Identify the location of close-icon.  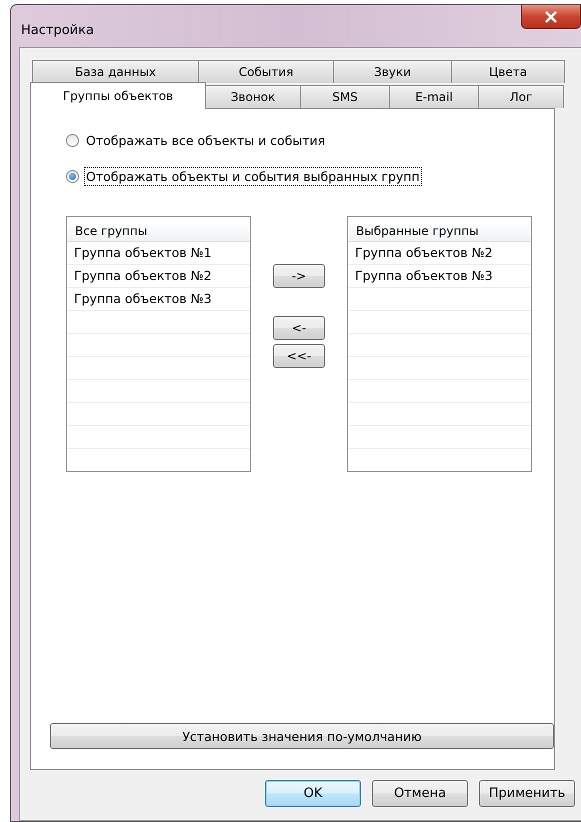
(551, 16).